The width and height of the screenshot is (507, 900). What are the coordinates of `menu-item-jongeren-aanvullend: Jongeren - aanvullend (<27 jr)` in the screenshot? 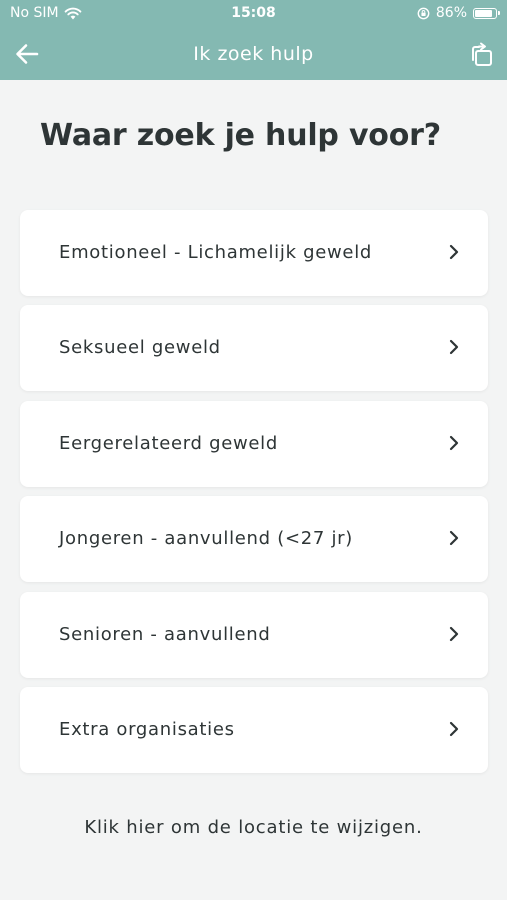 It's located at (254, 539).